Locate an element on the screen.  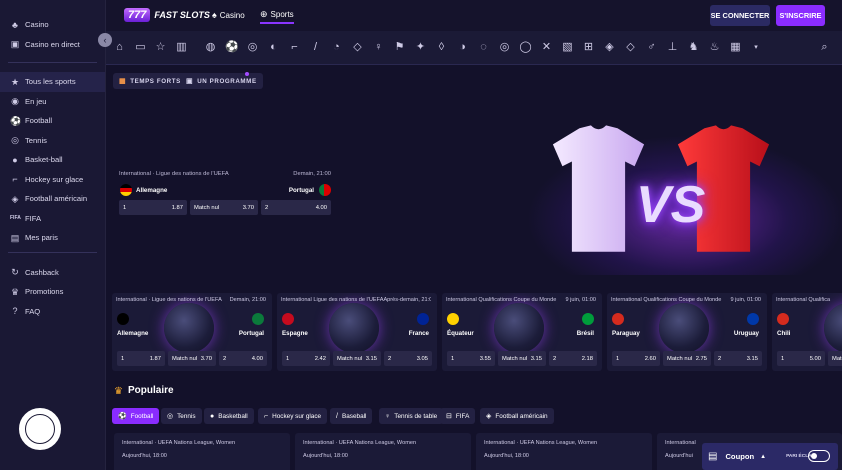
tab-hockey: ⌐ Hockey sur glace is located at coordinates (293, 416).